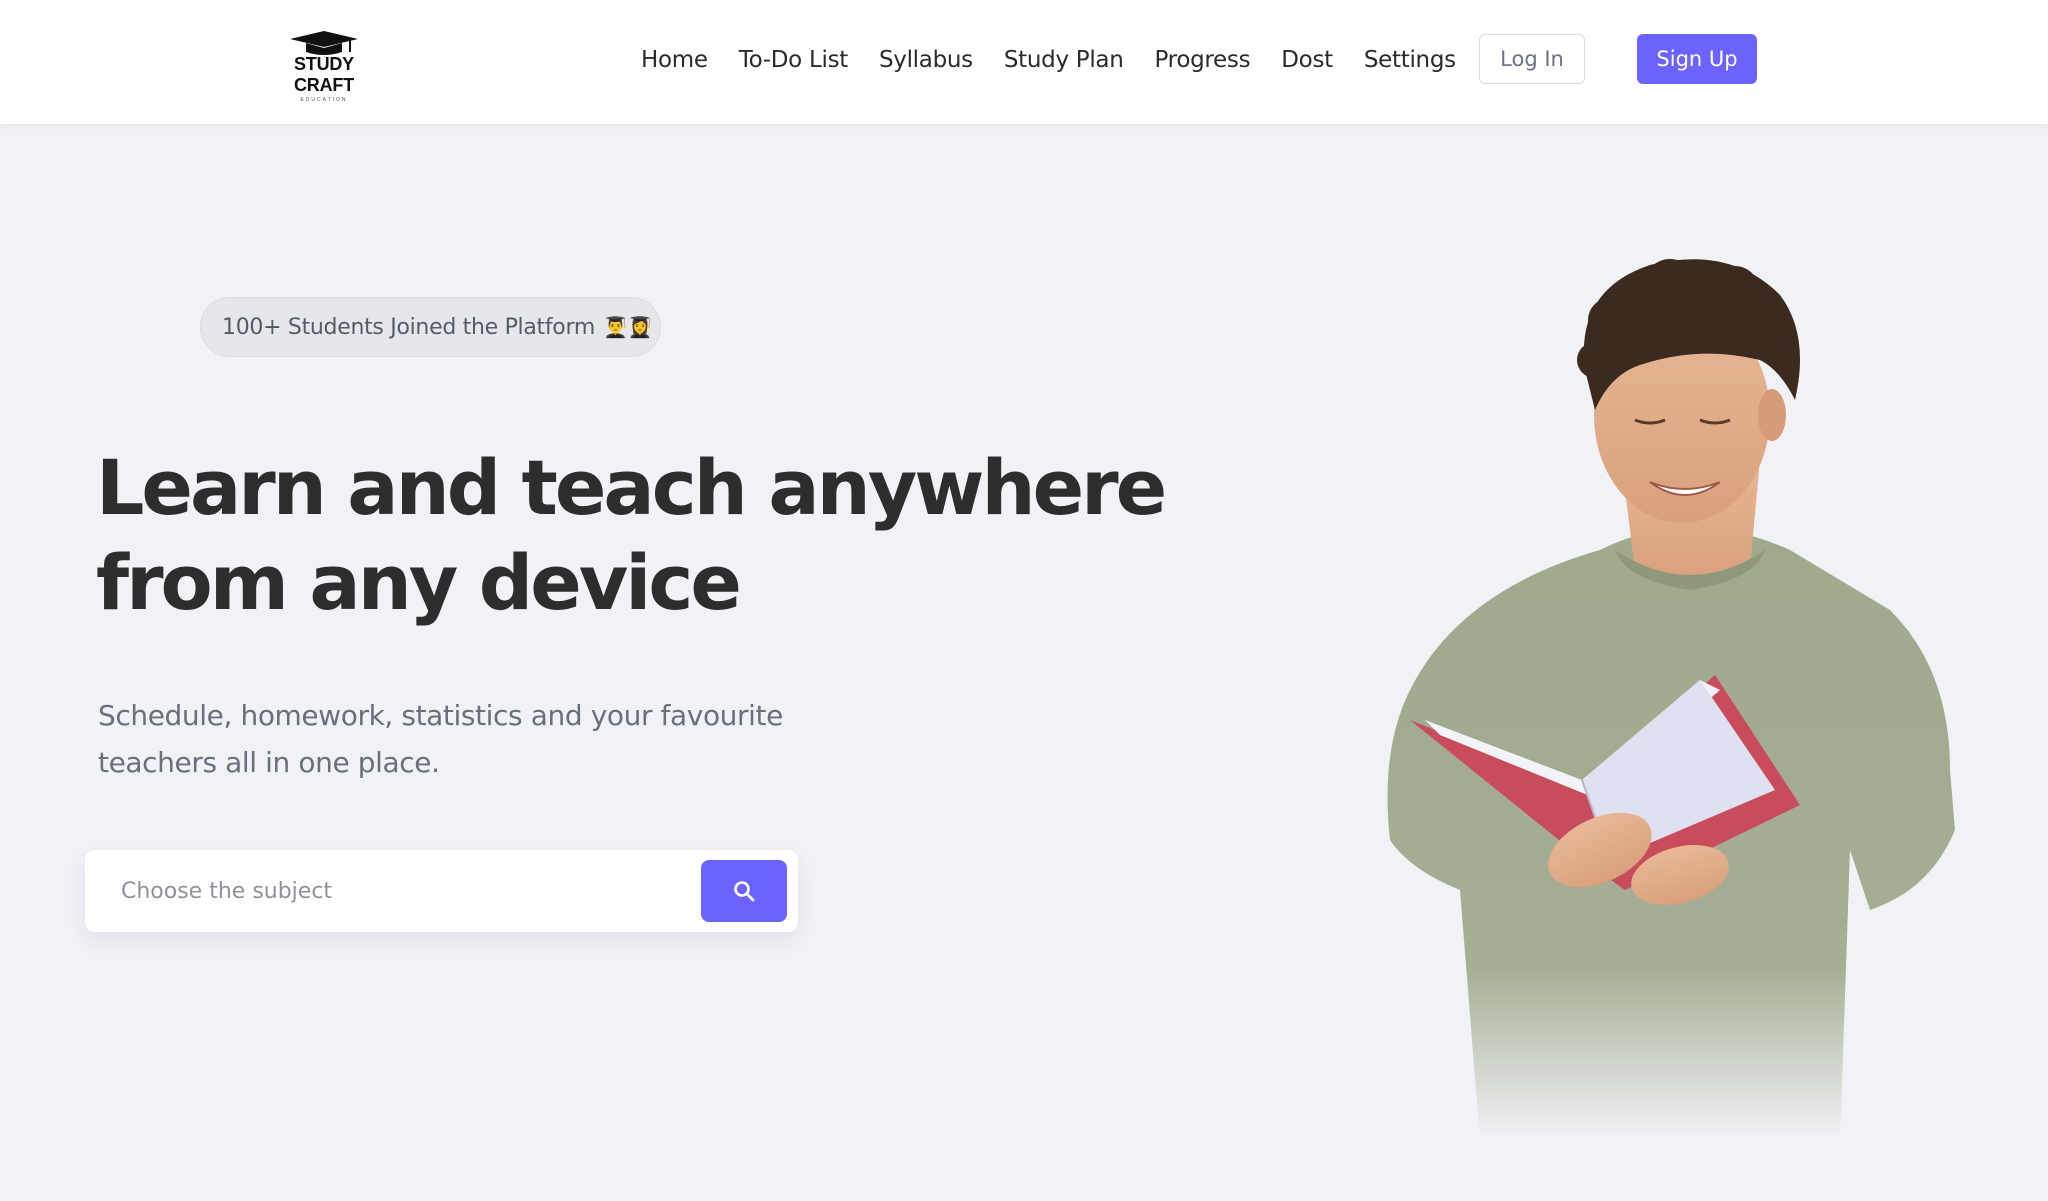  What do you see at coordinates (1307, 60) in the screenshot?
I see `nav-item-dost: Dost` at bounding box center [1307, 60].